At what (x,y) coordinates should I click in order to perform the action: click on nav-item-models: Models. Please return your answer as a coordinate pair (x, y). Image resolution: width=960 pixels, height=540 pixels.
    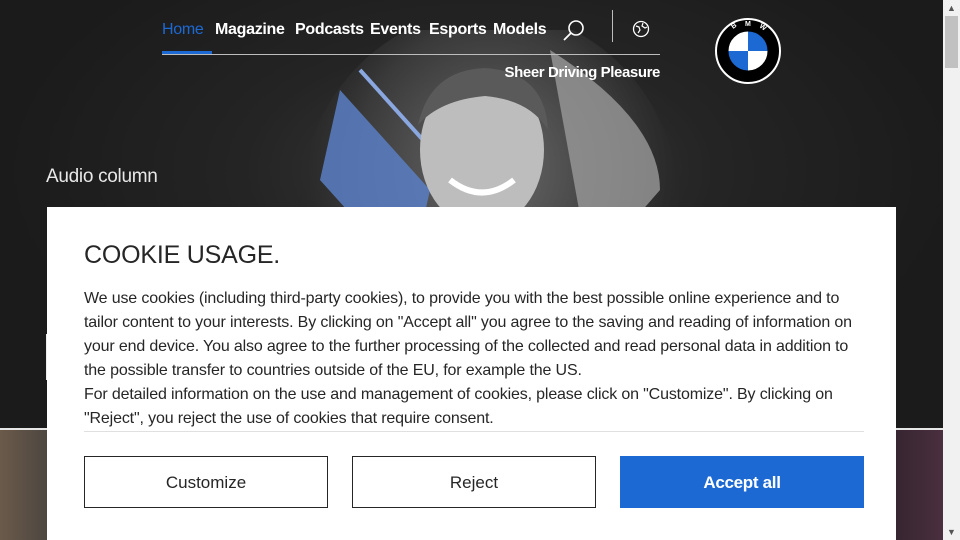
    Looking at the image, I should click on (520, 30).